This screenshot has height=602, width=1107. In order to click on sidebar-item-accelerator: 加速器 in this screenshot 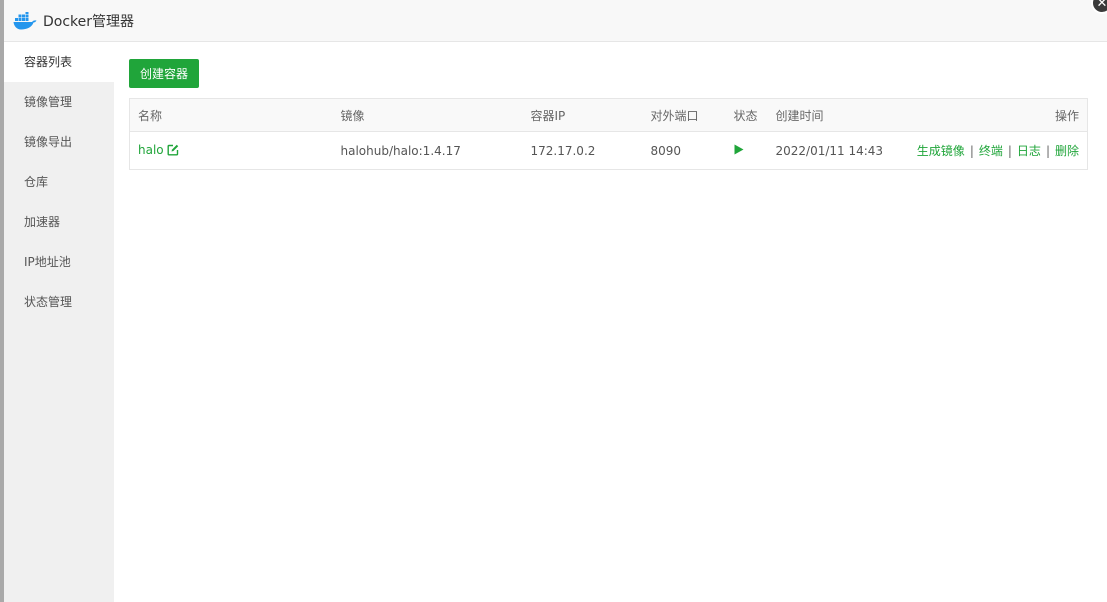, I will do `click(59, 222)`.